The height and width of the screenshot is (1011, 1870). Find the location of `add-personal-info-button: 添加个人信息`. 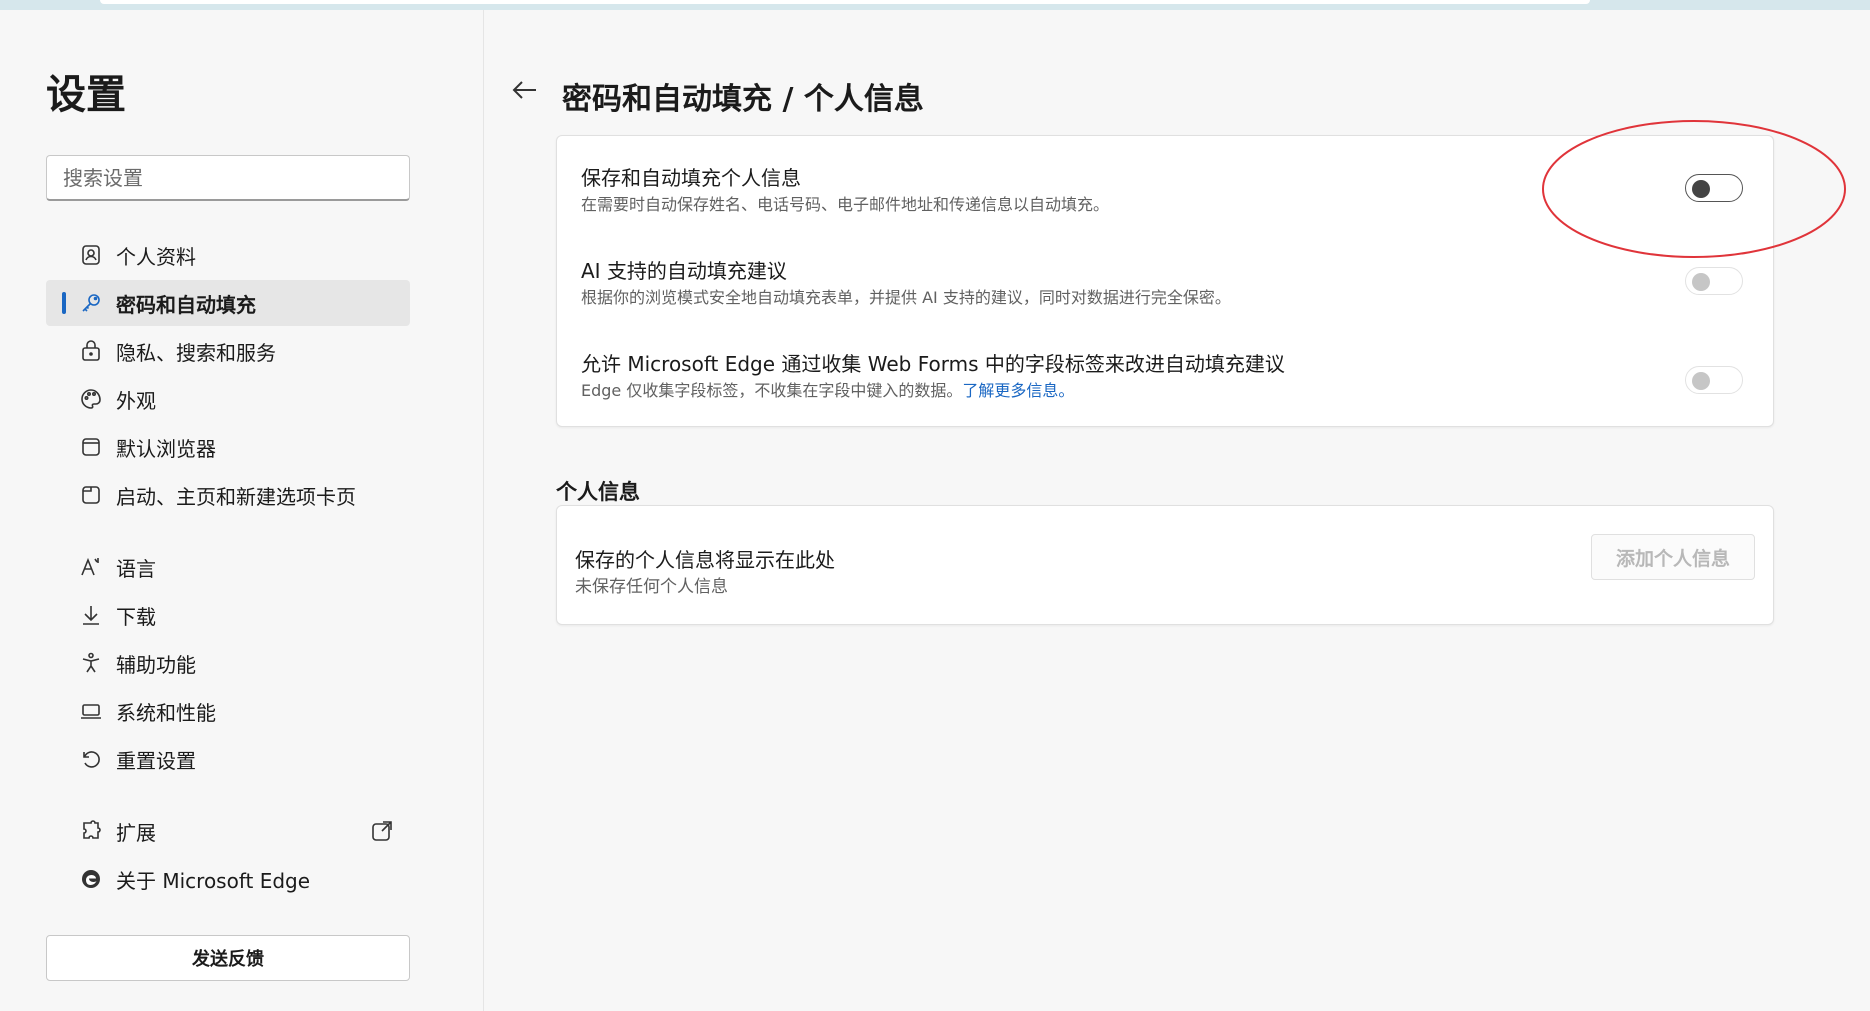

add-personal-info-button: 添加个人信息 is located at coordinates (1673, 557).